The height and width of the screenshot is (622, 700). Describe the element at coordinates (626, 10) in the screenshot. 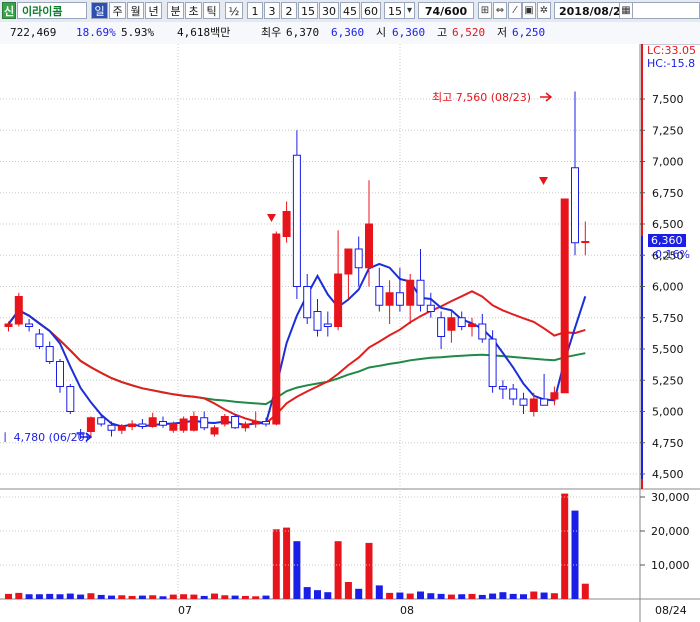

I see `calendar-icon: ▦` at that location.